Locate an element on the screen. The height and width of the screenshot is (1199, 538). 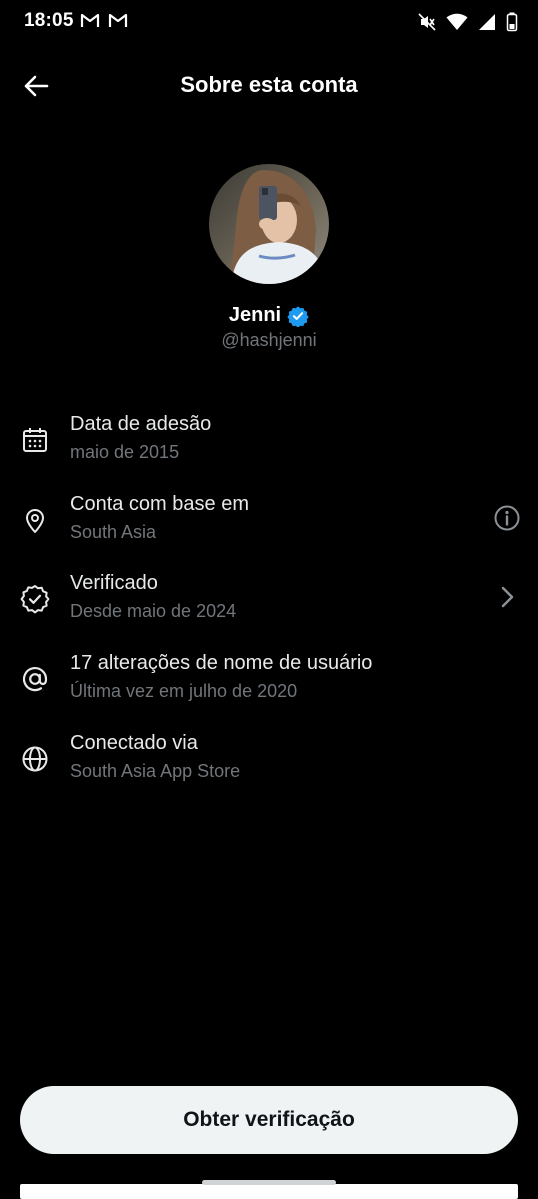
page-title: Sobre esta conta is located at coordinates (269, 84).